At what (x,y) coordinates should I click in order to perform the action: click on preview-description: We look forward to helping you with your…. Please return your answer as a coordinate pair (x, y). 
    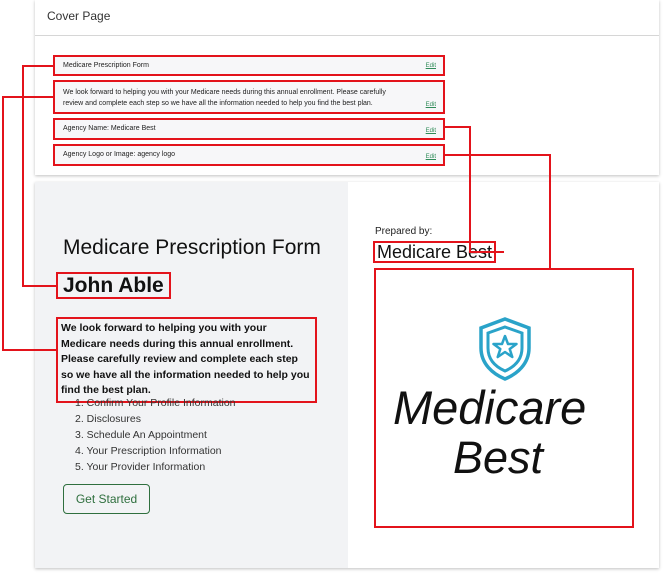
    Looking at the image, I should click on (186, 360).